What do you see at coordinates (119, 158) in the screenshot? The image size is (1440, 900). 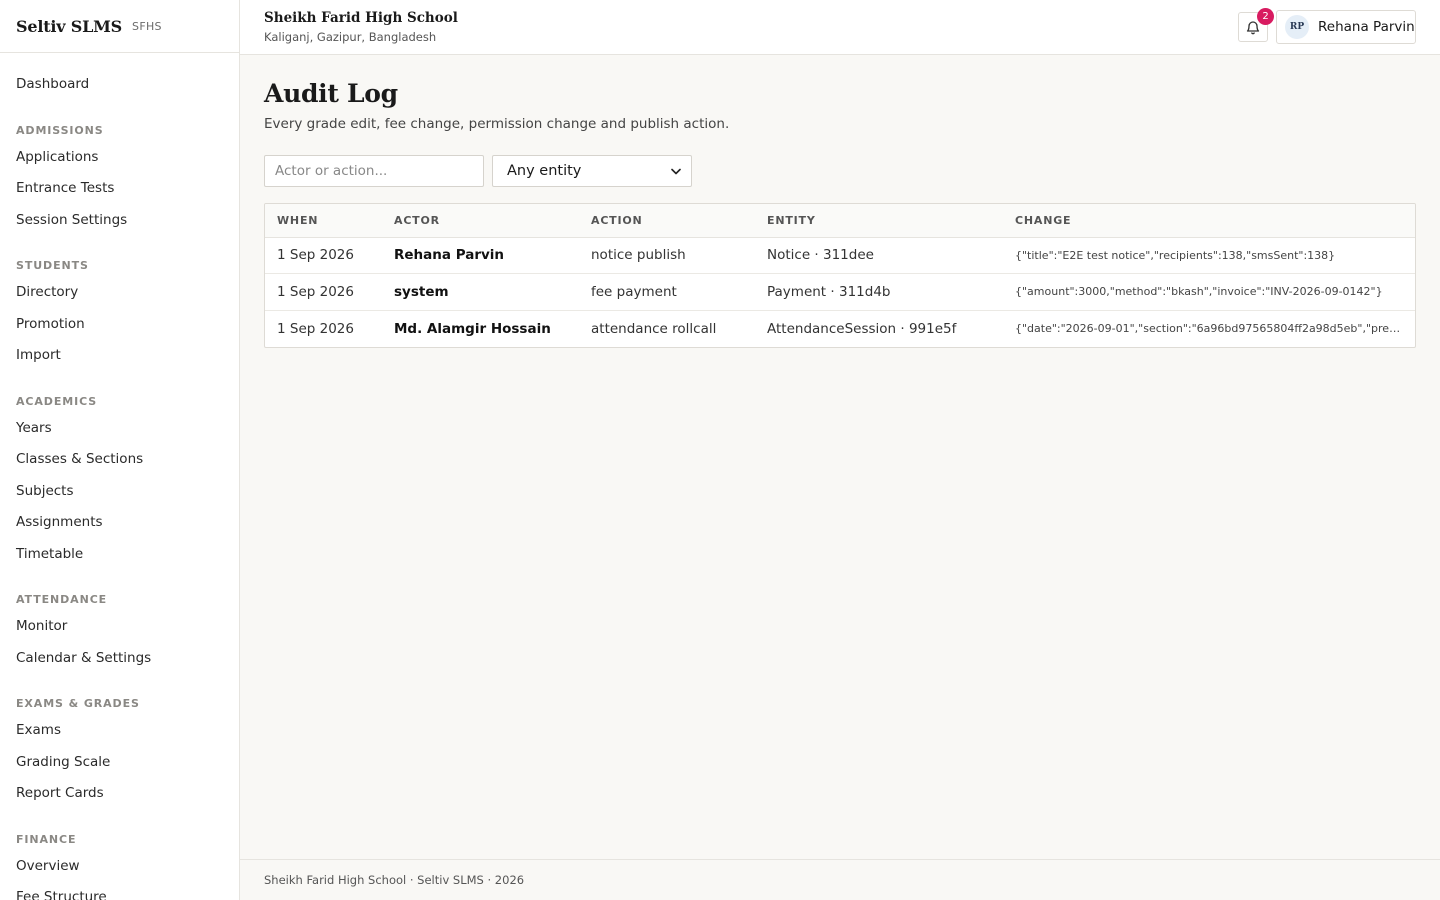 I see `sidebar-item-applications: Applications` at bounding box center [119, 158].